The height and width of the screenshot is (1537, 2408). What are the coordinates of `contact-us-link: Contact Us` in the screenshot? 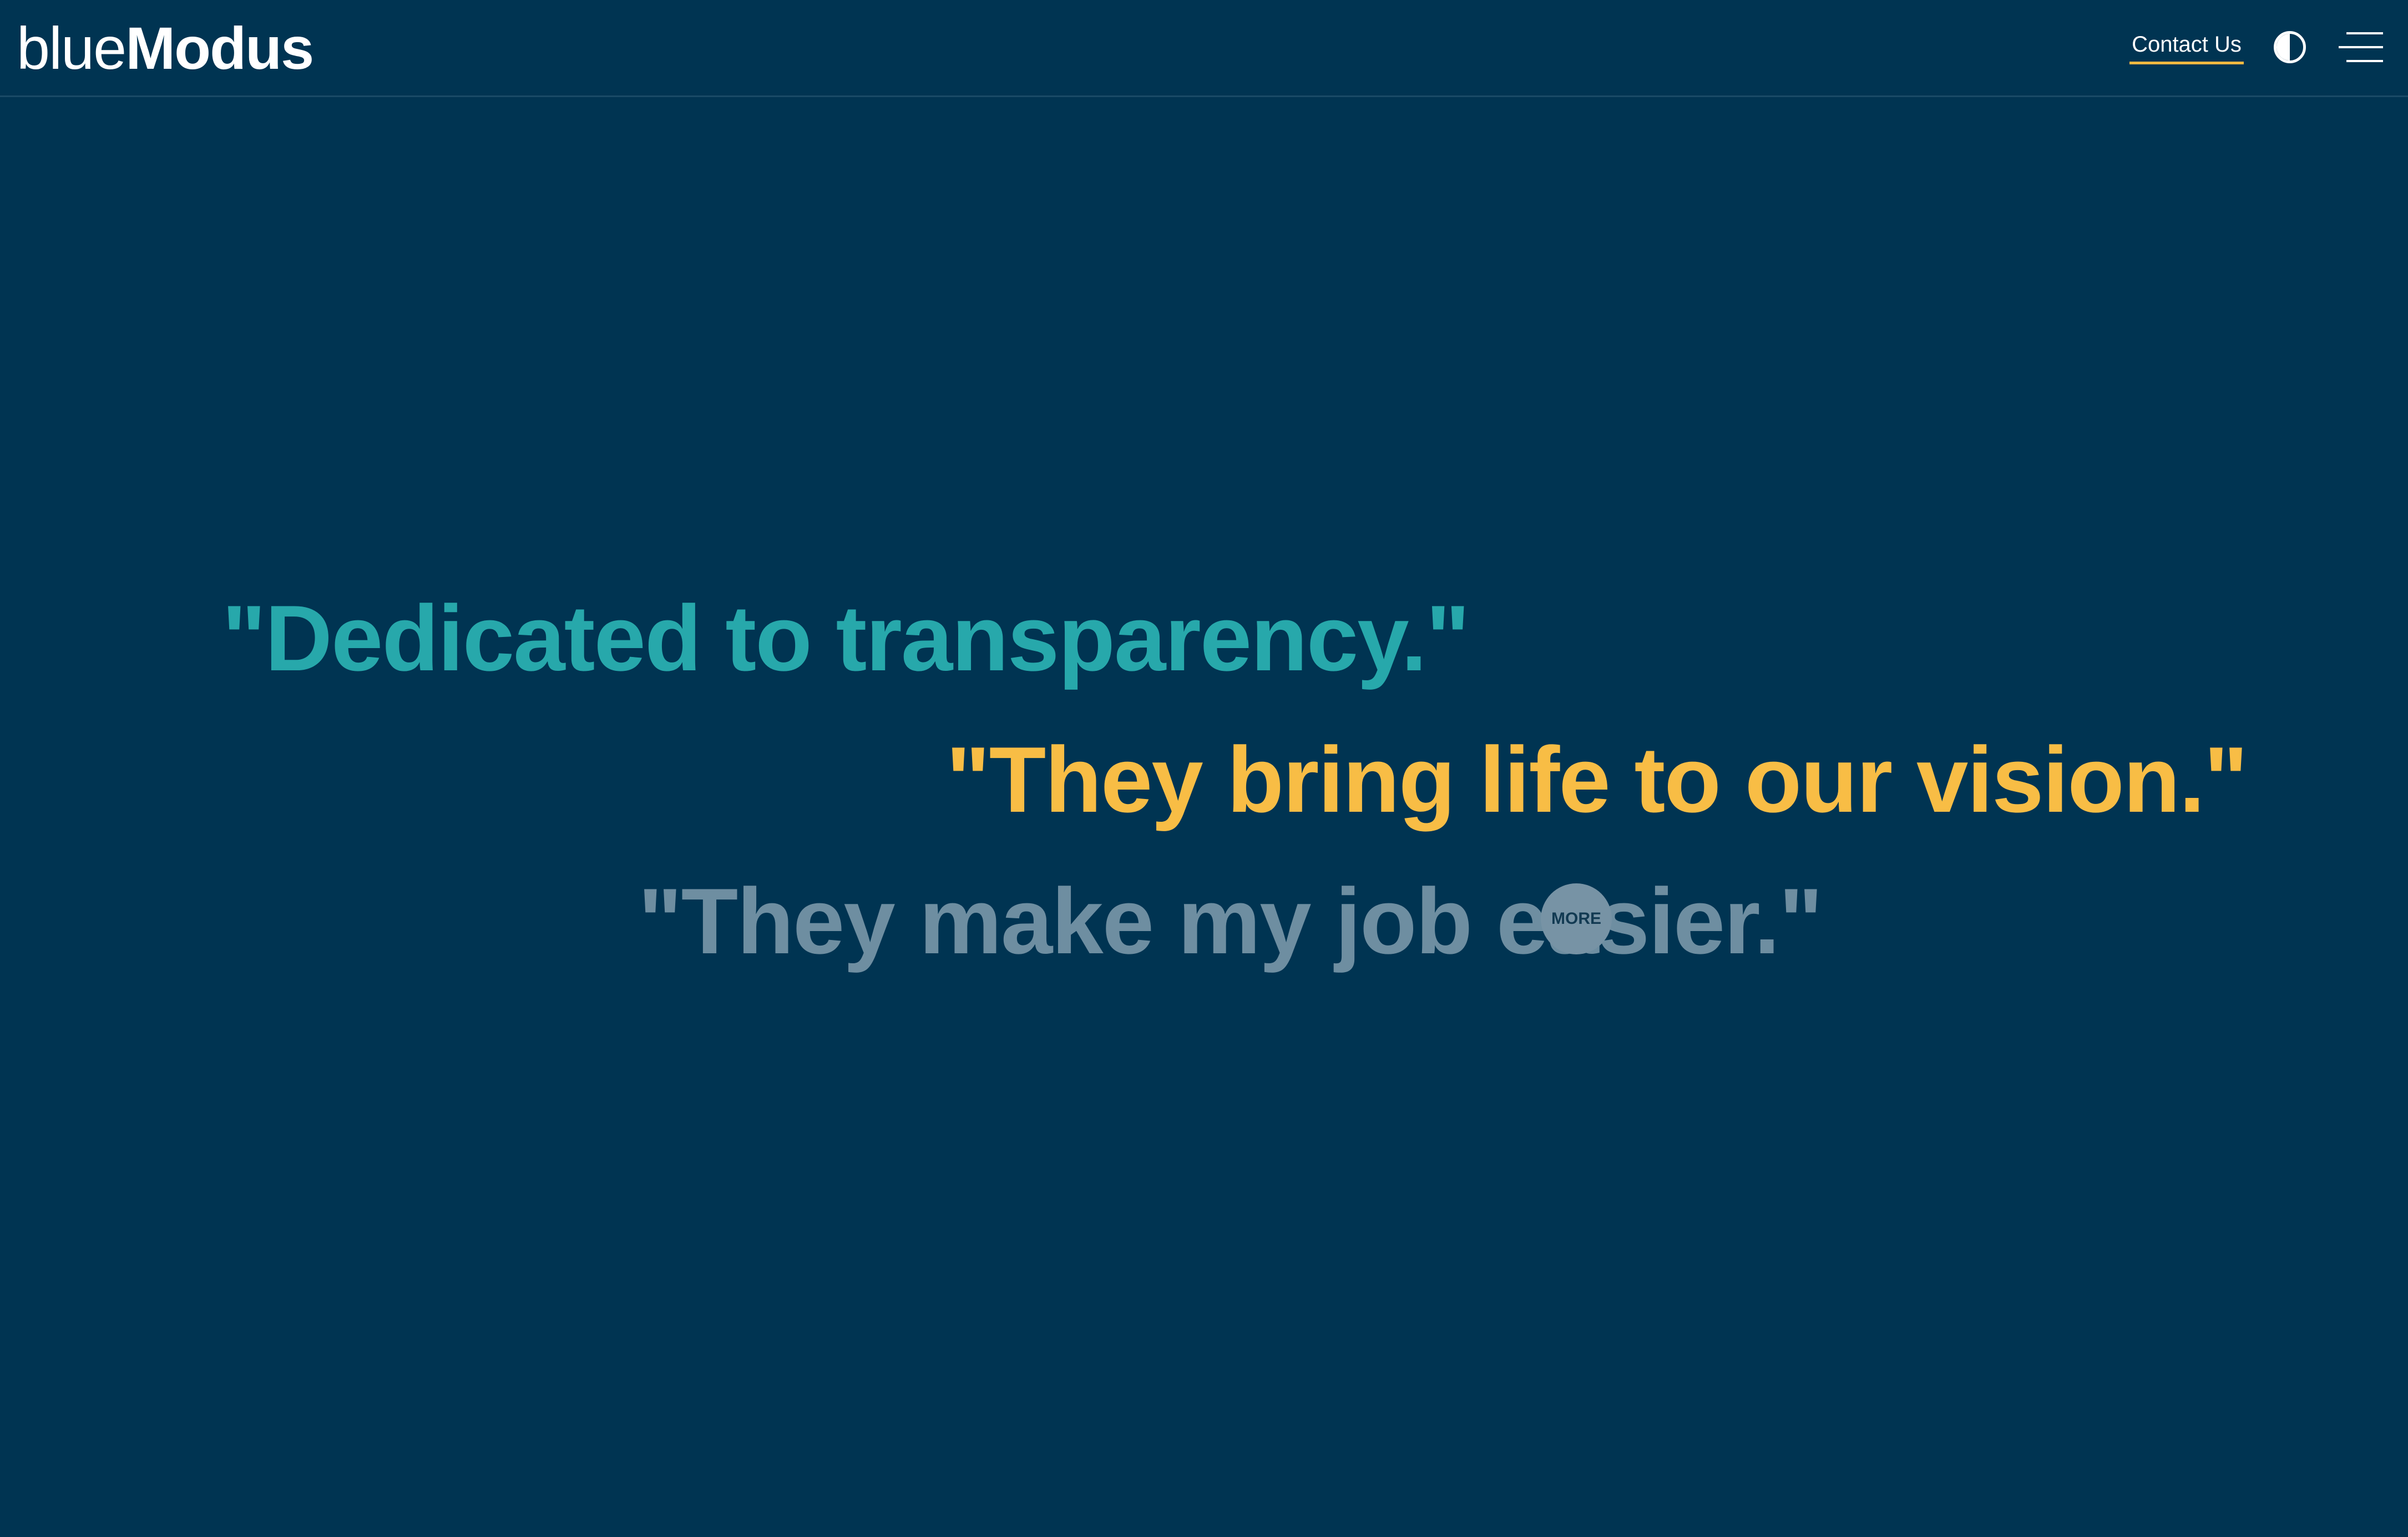 It's located at (2186, 46).